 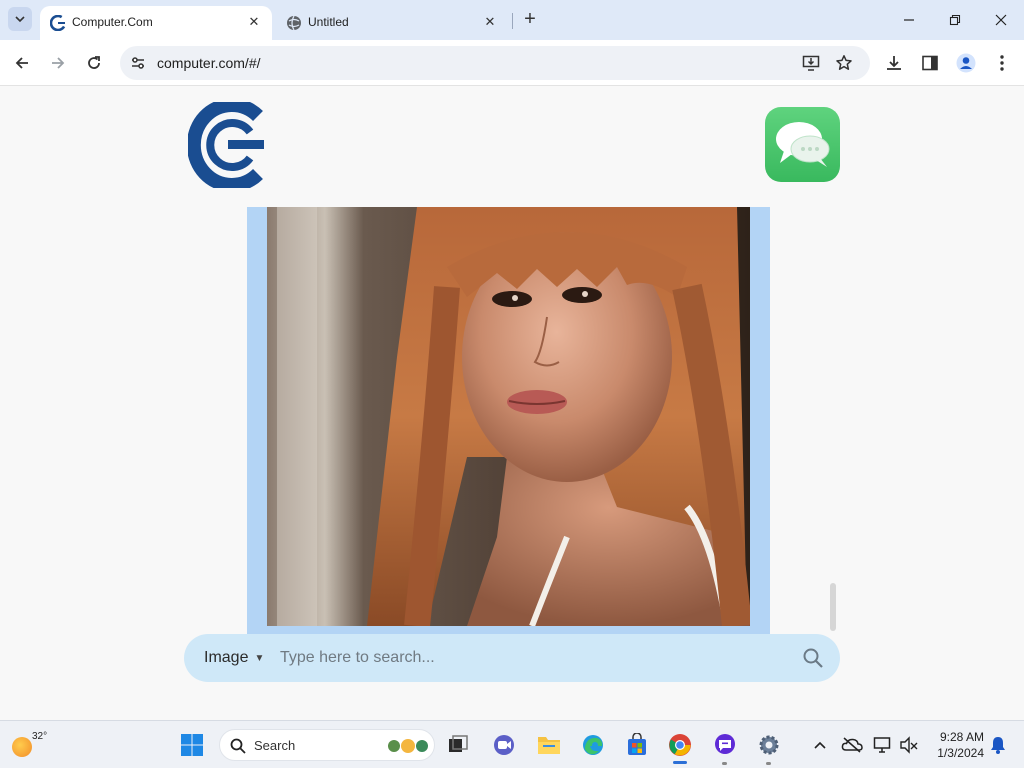 I want to click on bell-icon, so click(x=998, y=745).